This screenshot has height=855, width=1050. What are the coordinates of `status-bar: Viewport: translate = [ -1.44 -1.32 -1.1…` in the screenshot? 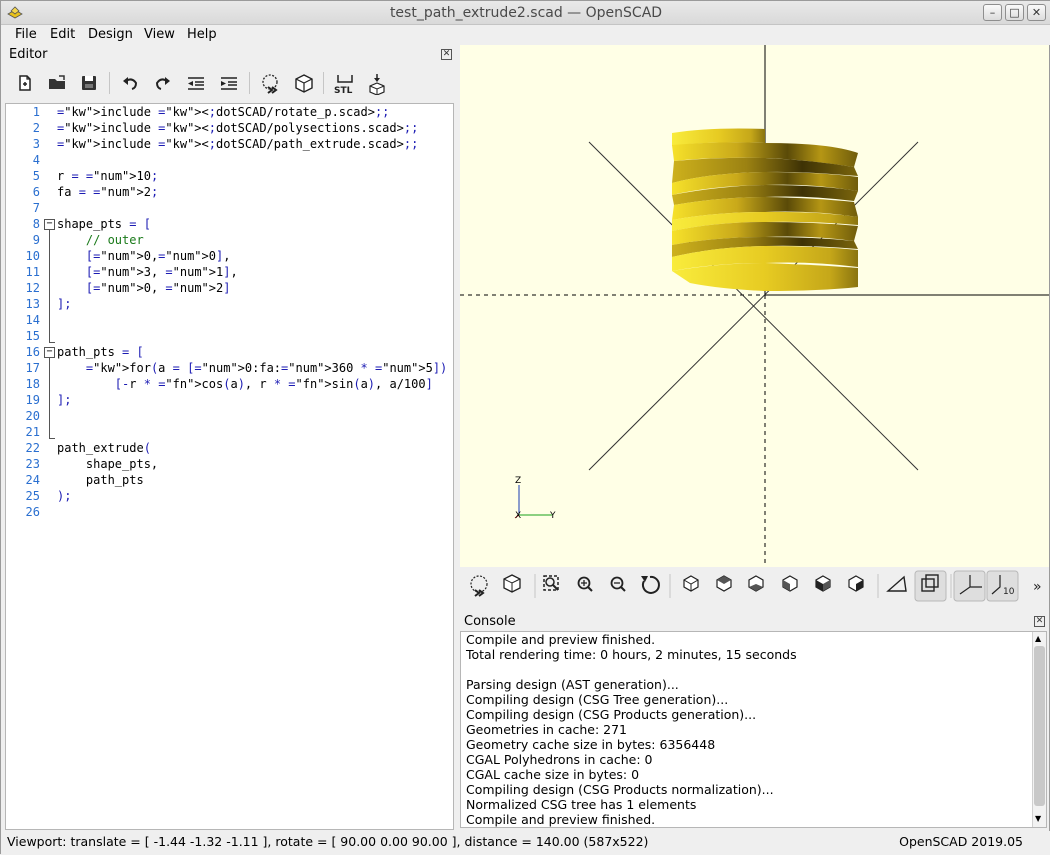 It's located at (525, 843).